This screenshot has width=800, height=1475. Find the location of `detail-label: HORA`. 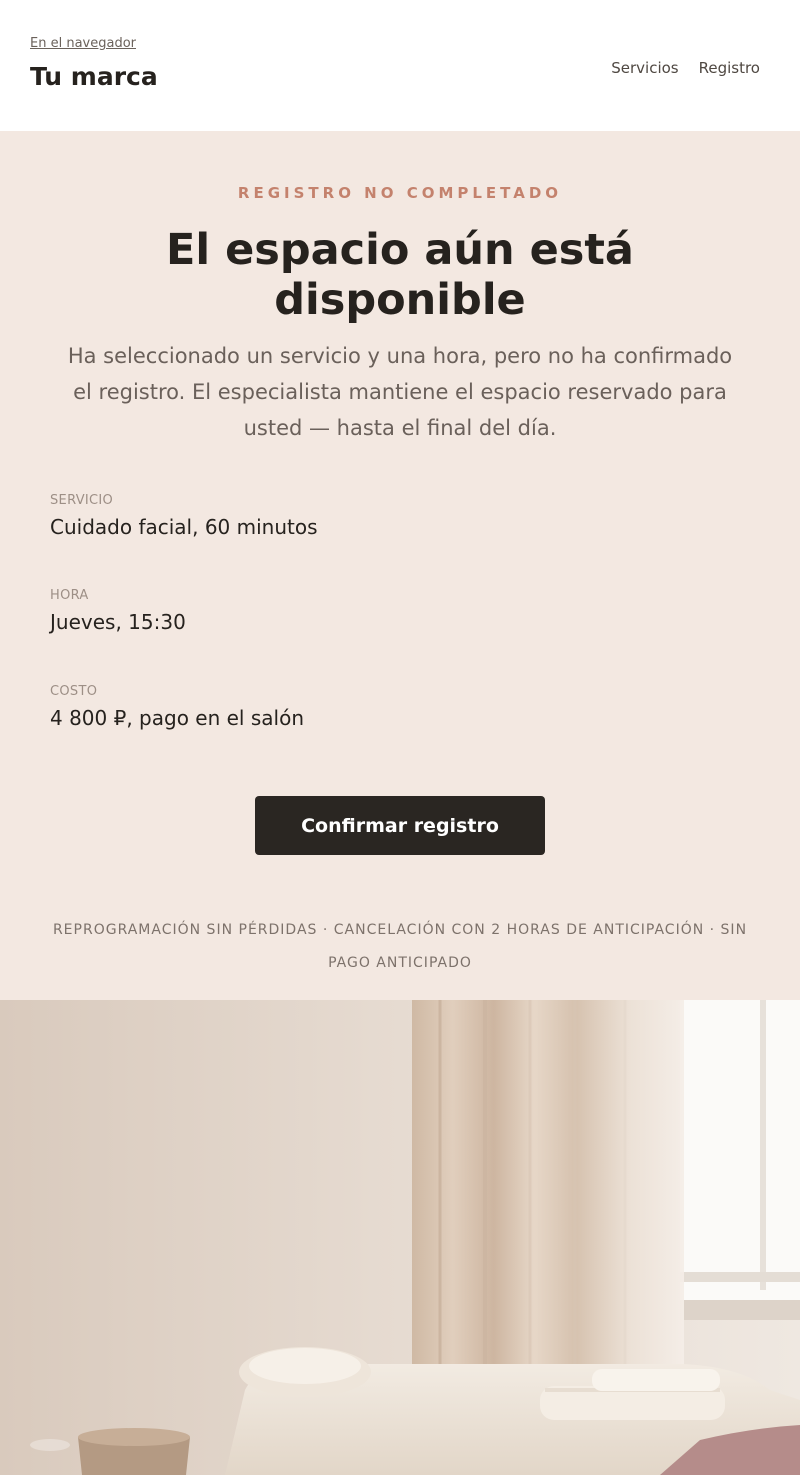

detail-label: HORA is located at coordinates (69, 595).